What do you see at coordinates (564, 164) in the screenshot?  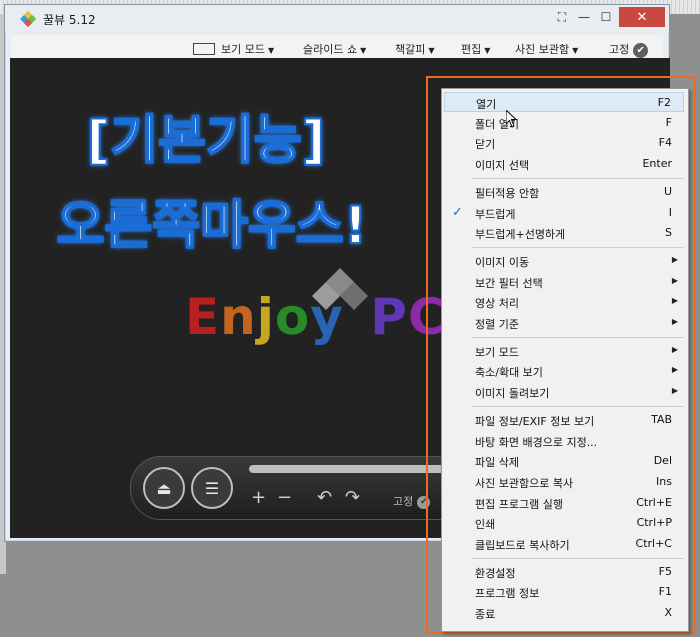 I see `menu-item: 이미지 선택 Enter` at bounding box center [564, 164].